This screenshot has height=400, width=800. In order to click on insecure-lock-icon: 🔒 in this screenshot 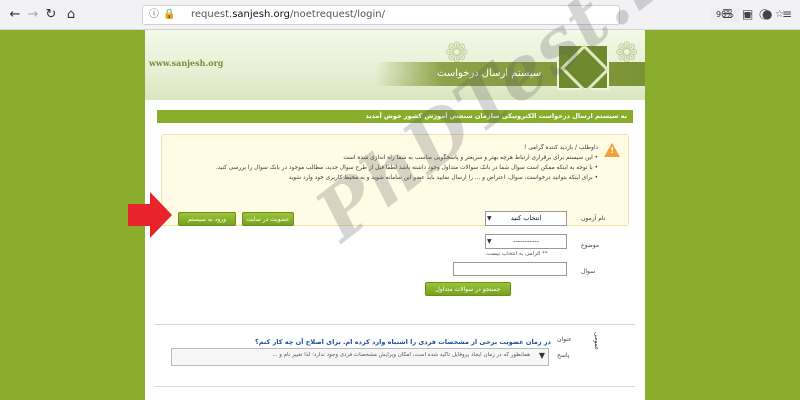, I will do `click(169, 15)`.